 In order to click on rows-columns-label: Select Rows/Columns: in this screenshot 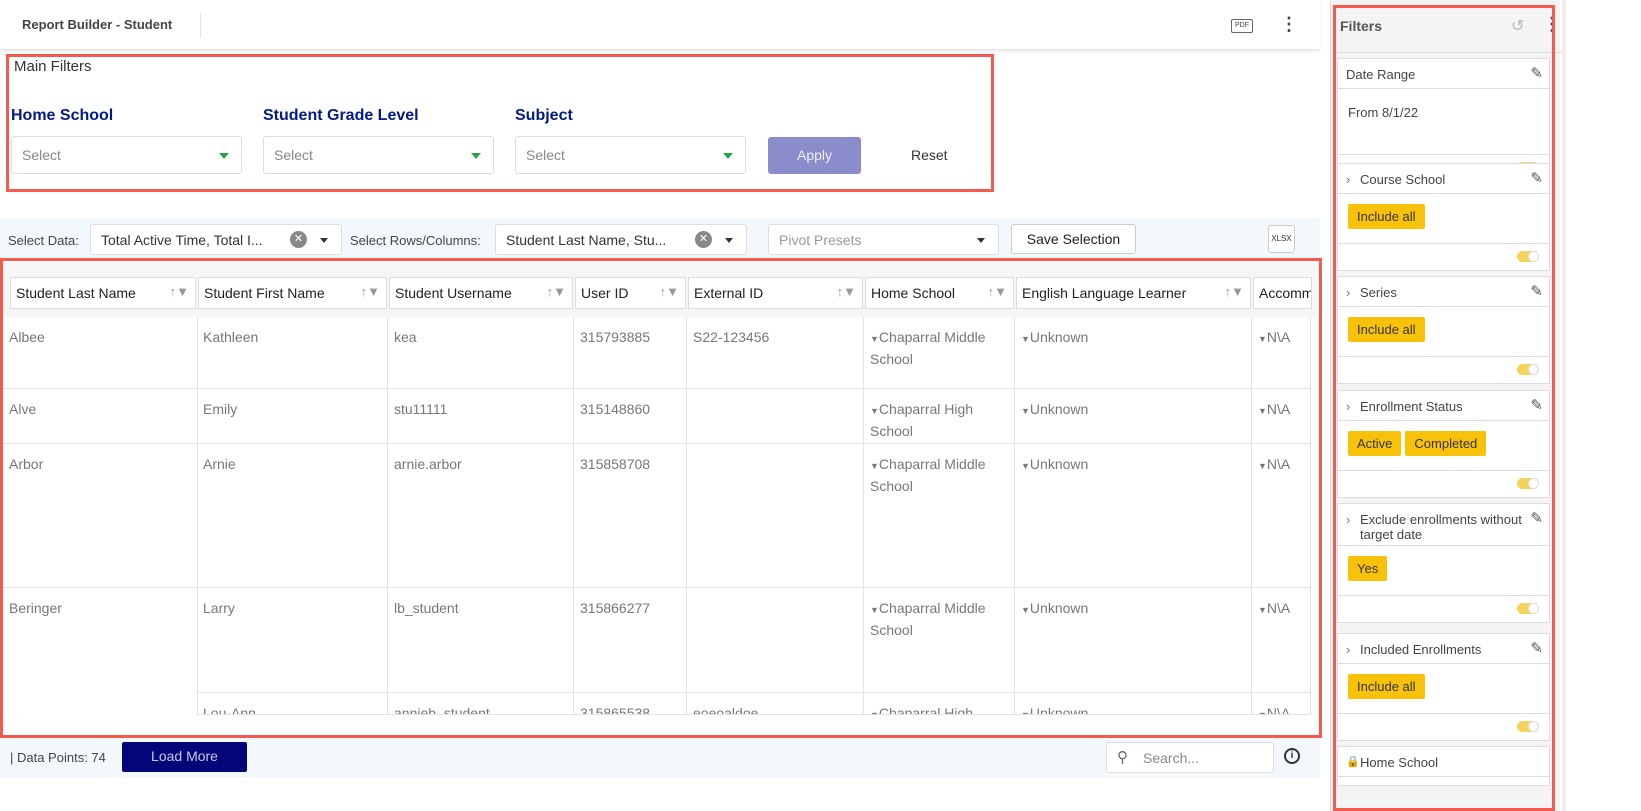, I will do `click(415, 240)`.